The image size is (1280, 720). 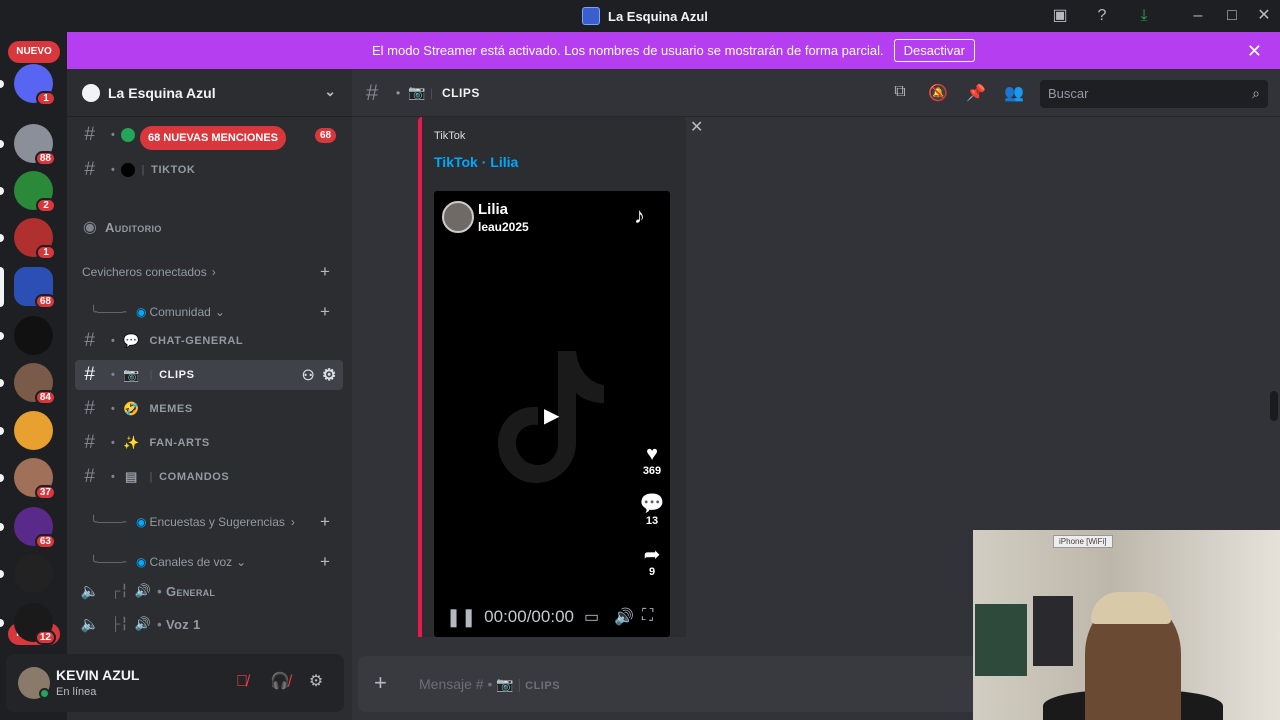 I want to click on server-icon: 63, so click(x=35, y=528).